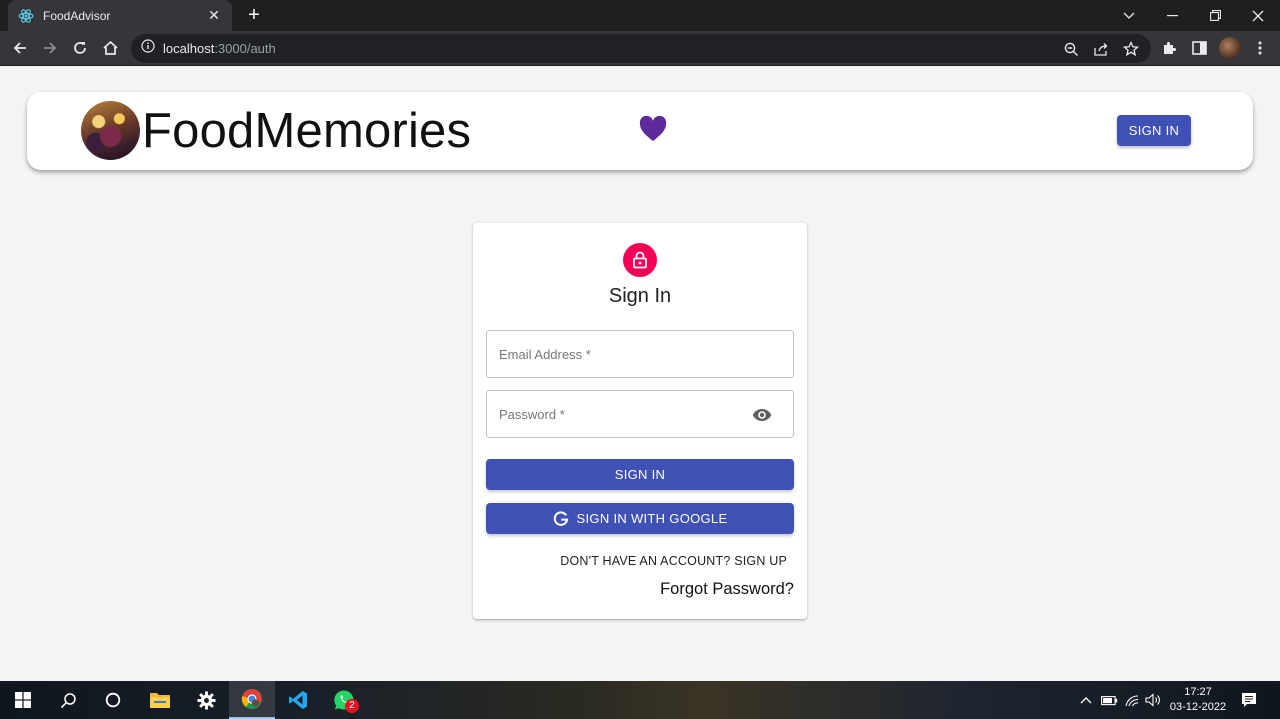 The height and width of the screenshot is (719, 1280). What do you see at coordinates (245, 48) in the screenshot?
I see `url-path: :3000/auth` at bounding box center [245, 48].